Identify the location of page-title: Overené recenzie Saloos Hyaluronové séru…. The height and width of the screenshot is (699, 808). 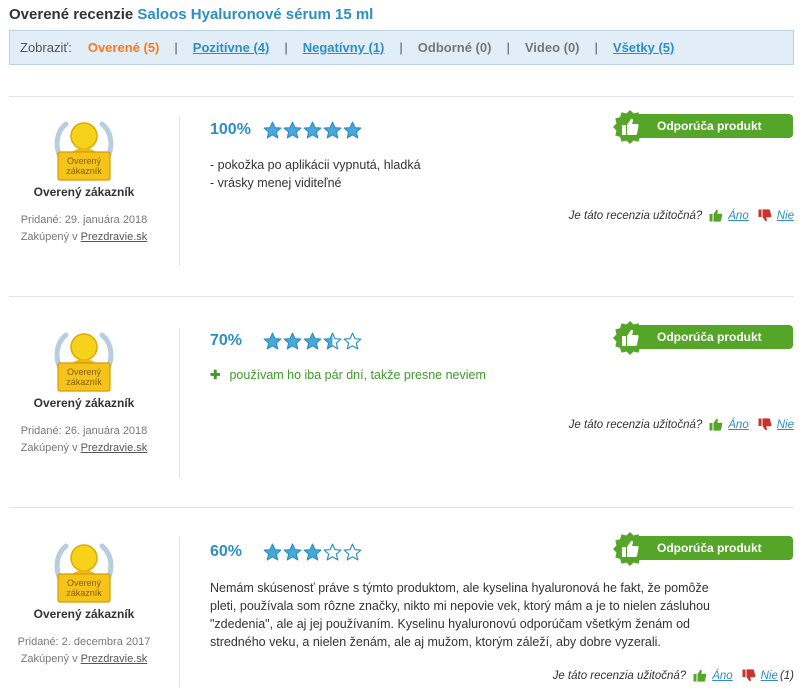
(191, 14).